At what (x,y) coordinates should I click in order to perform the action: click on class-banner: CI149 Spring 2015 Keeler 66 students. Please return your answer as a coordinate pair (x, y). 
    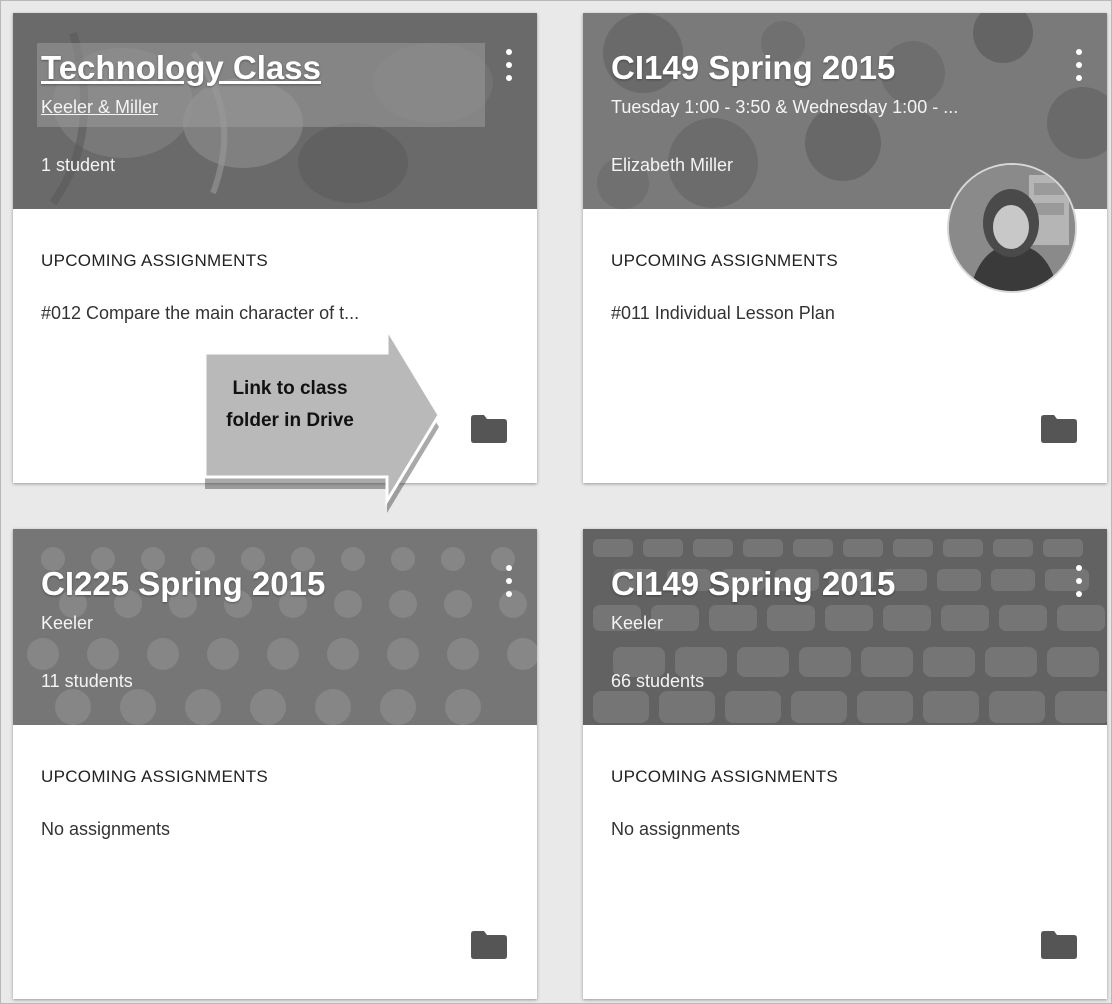
    Looking at the image, I should click on (845, 627).